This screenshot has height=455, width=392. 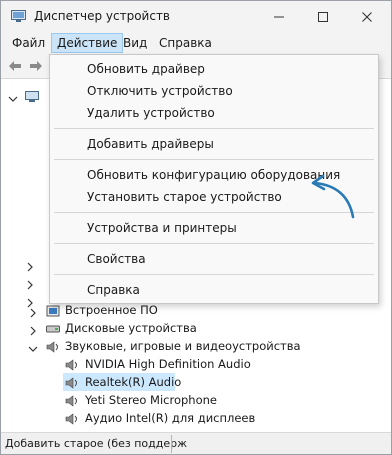 What do you see at coordinates (171, 444) in the screenshot?
I see `status-divider` at bounding box center [171, 444].